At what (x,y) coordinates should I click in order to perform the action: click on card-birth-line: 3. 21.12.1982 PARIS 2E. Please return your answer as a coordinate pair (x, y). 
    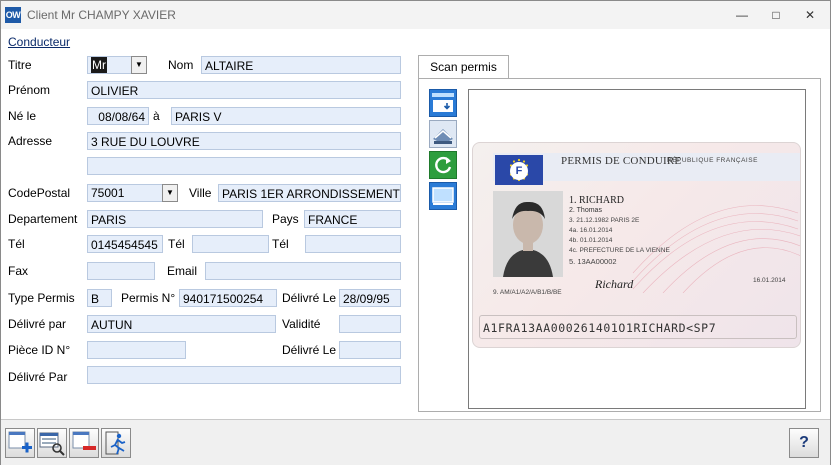
    Looking at the image, I should click on (604, 220).